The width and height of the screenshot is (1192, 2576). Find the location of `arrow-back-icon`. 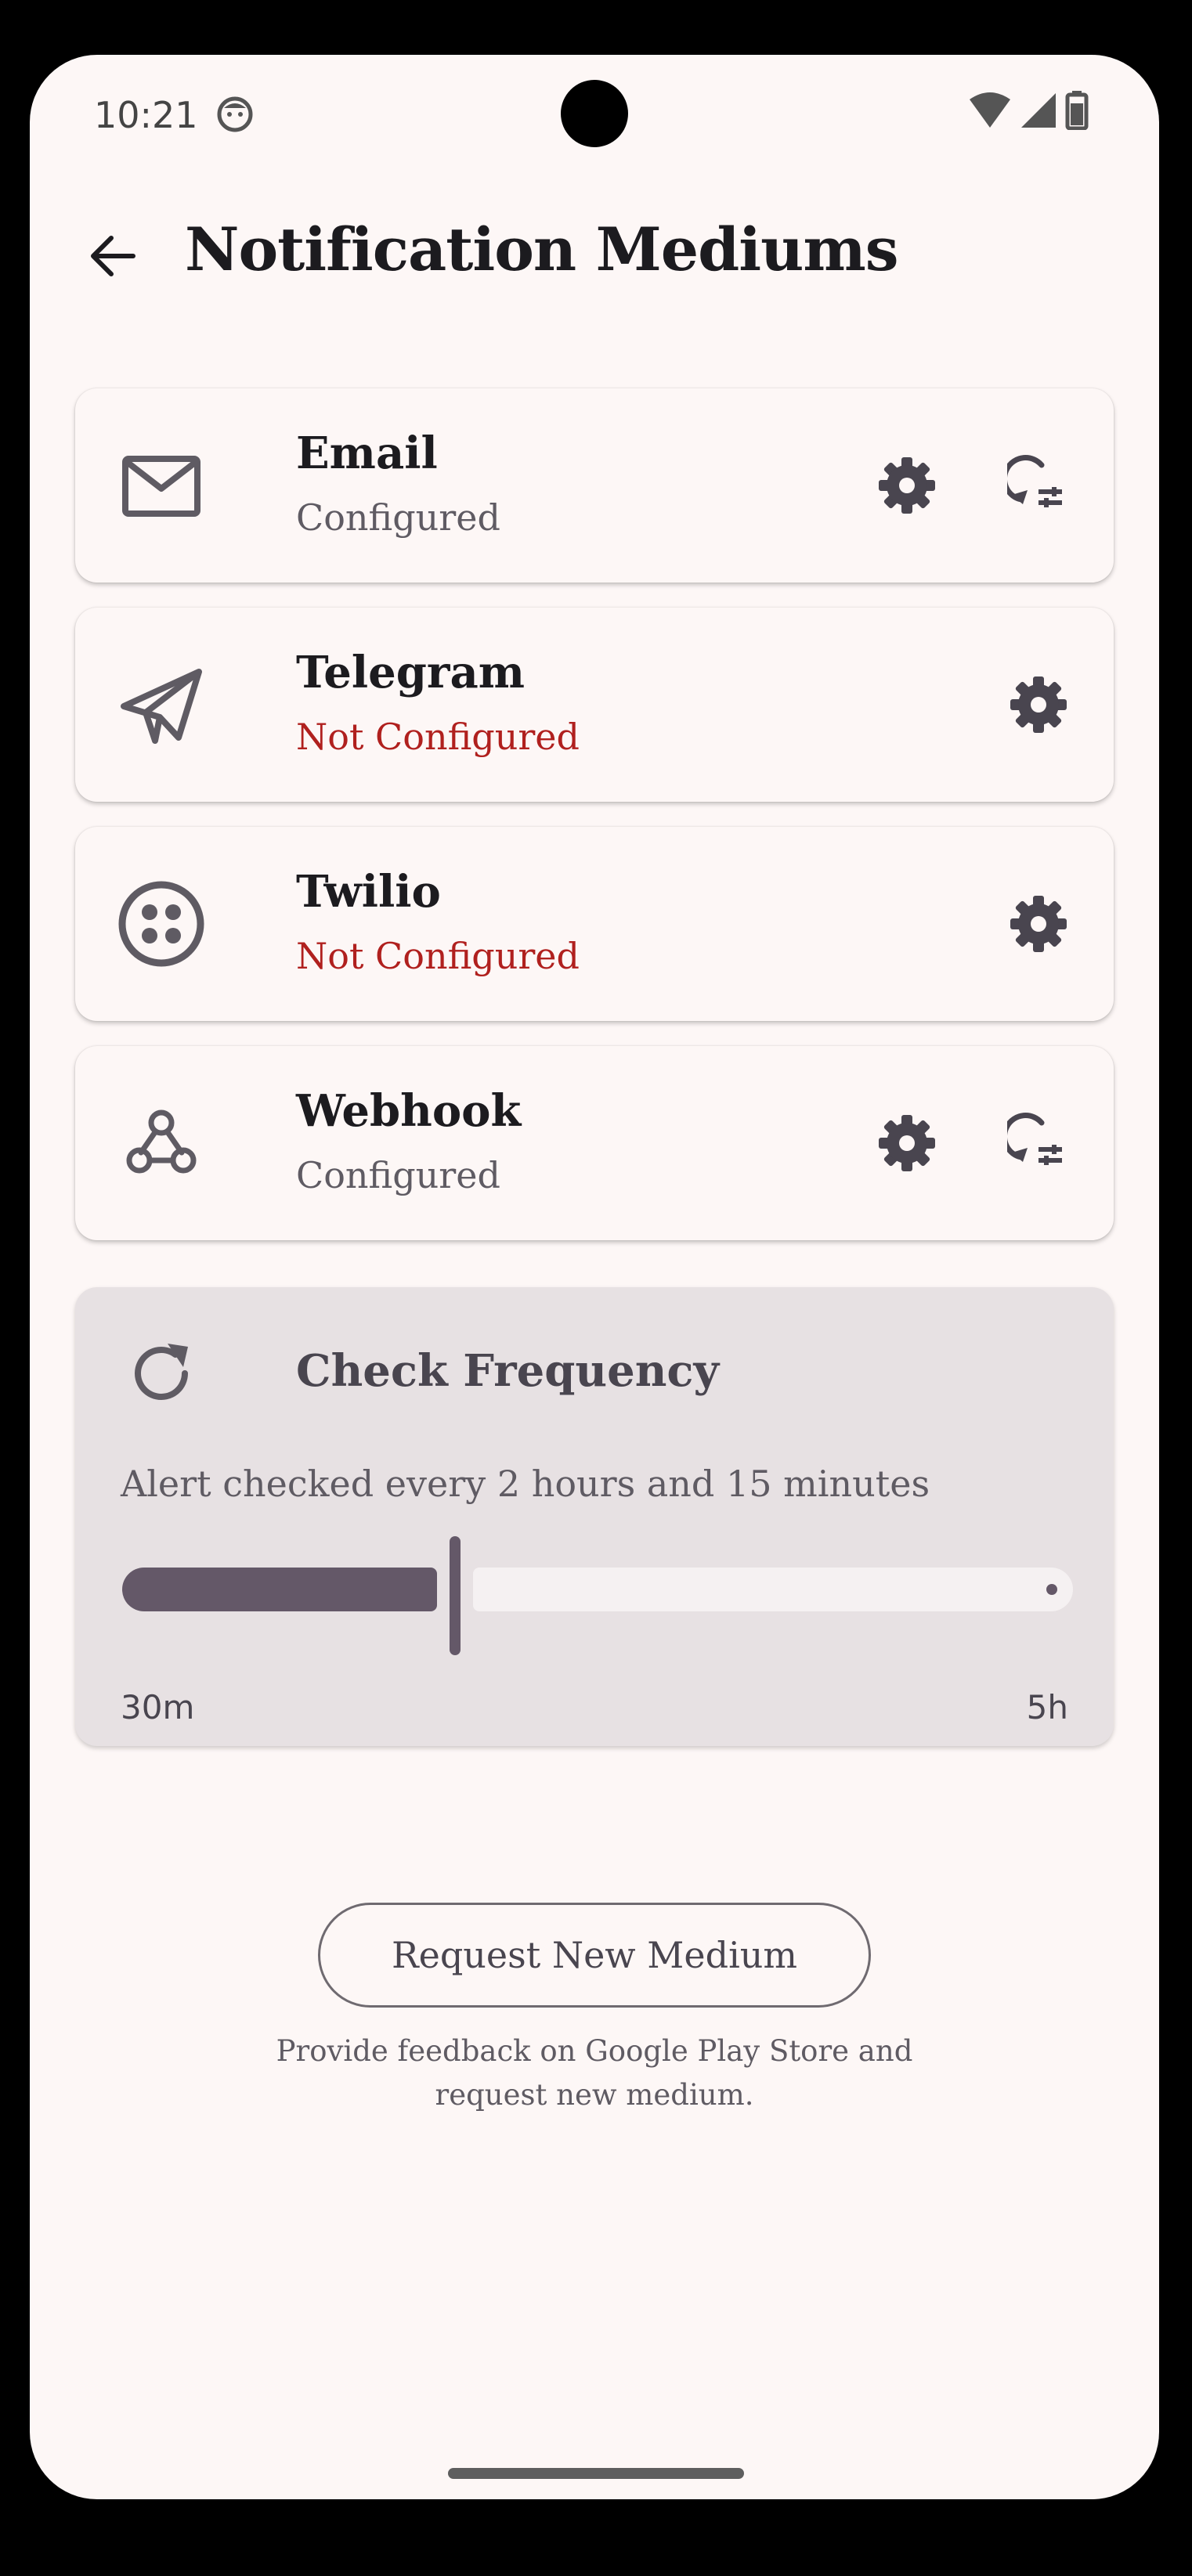

arrow-back-icon is located at coordinates (113, 256).